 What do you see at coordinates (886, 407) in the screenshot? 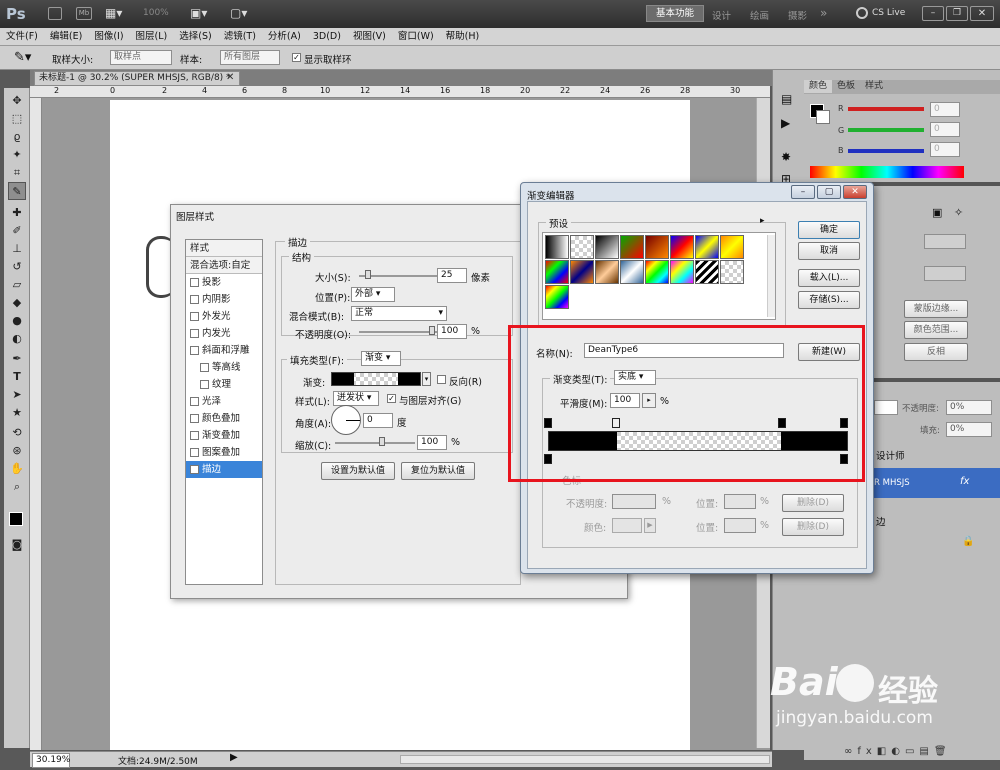
I see `layers-blend-mode-select` at bounding box center [886, 407].